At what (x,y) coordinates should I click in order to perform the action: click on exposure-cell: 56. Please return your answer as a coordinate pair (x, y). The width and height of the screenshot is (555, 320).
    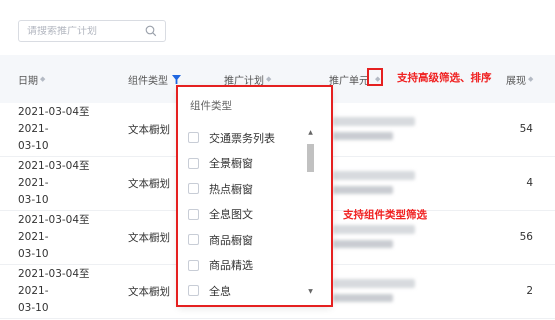
    Looking at the image, I should click on (526, 237).